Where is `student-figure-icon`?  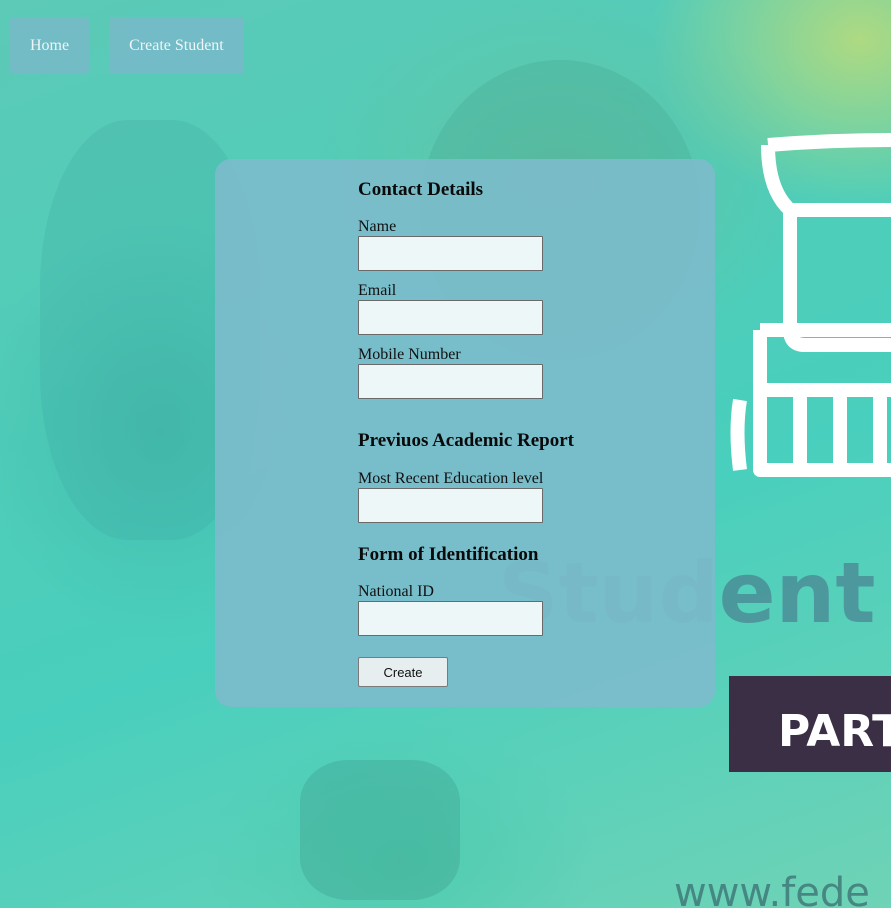 student-figure-icon is located at coordinates (810, 305).